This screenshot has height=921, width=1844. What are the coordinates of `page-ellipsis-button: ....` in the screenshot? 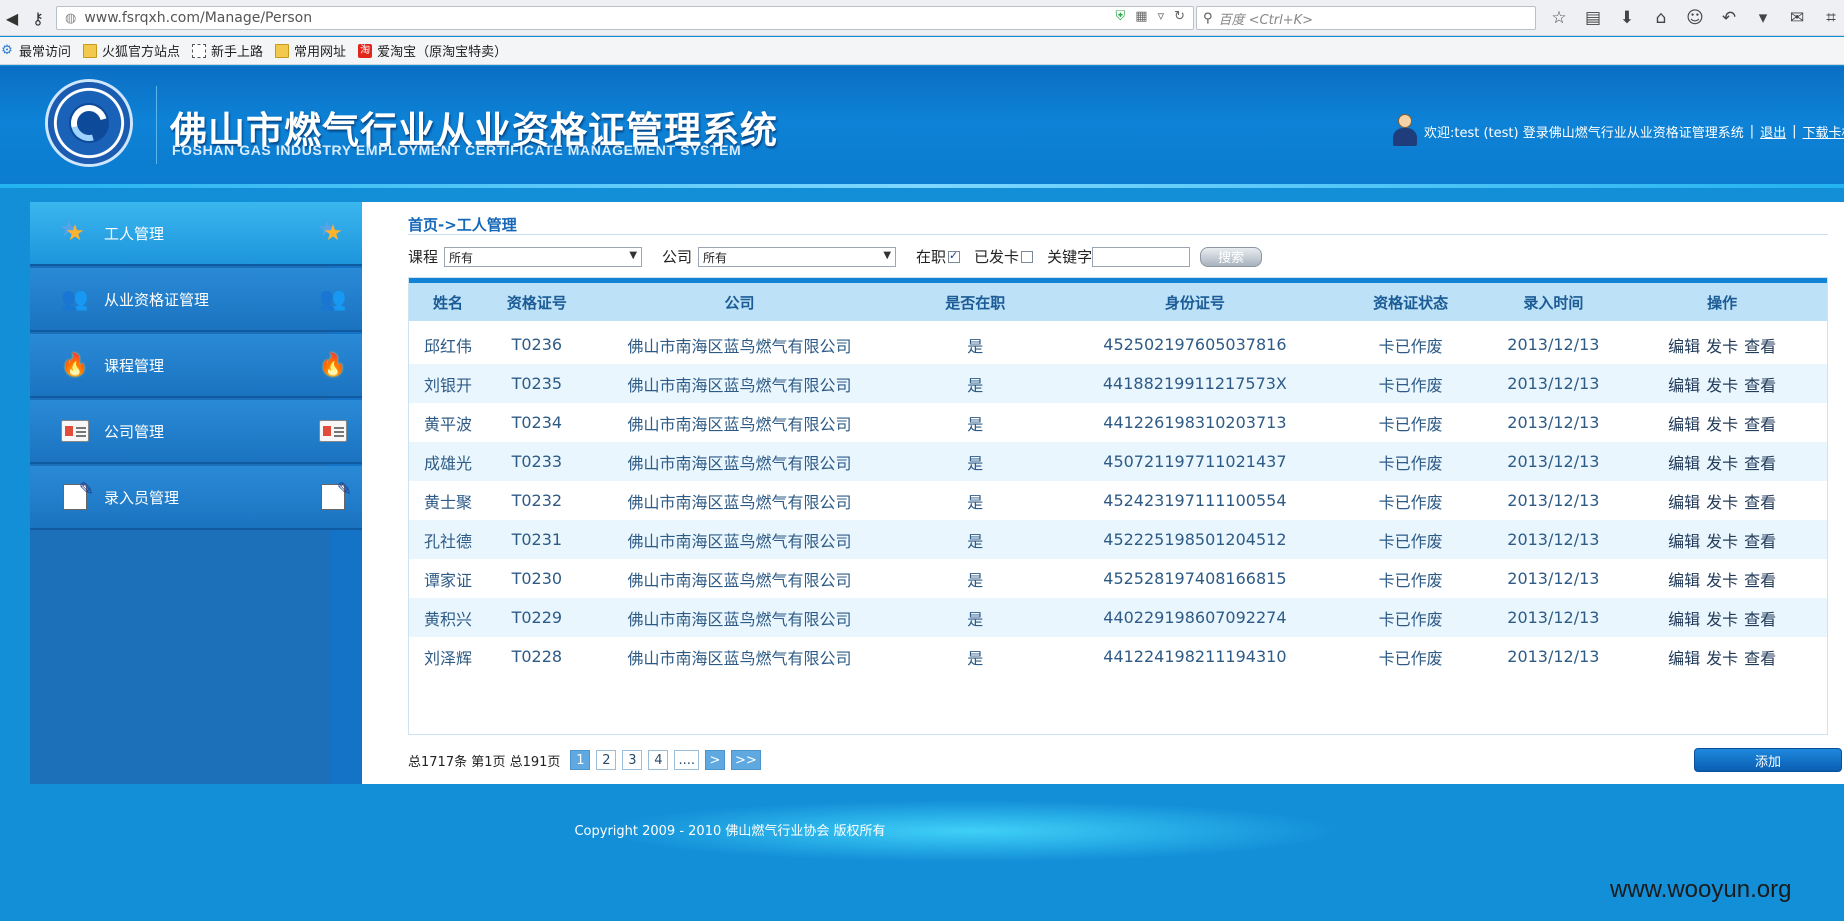 It's located at (686, 760).